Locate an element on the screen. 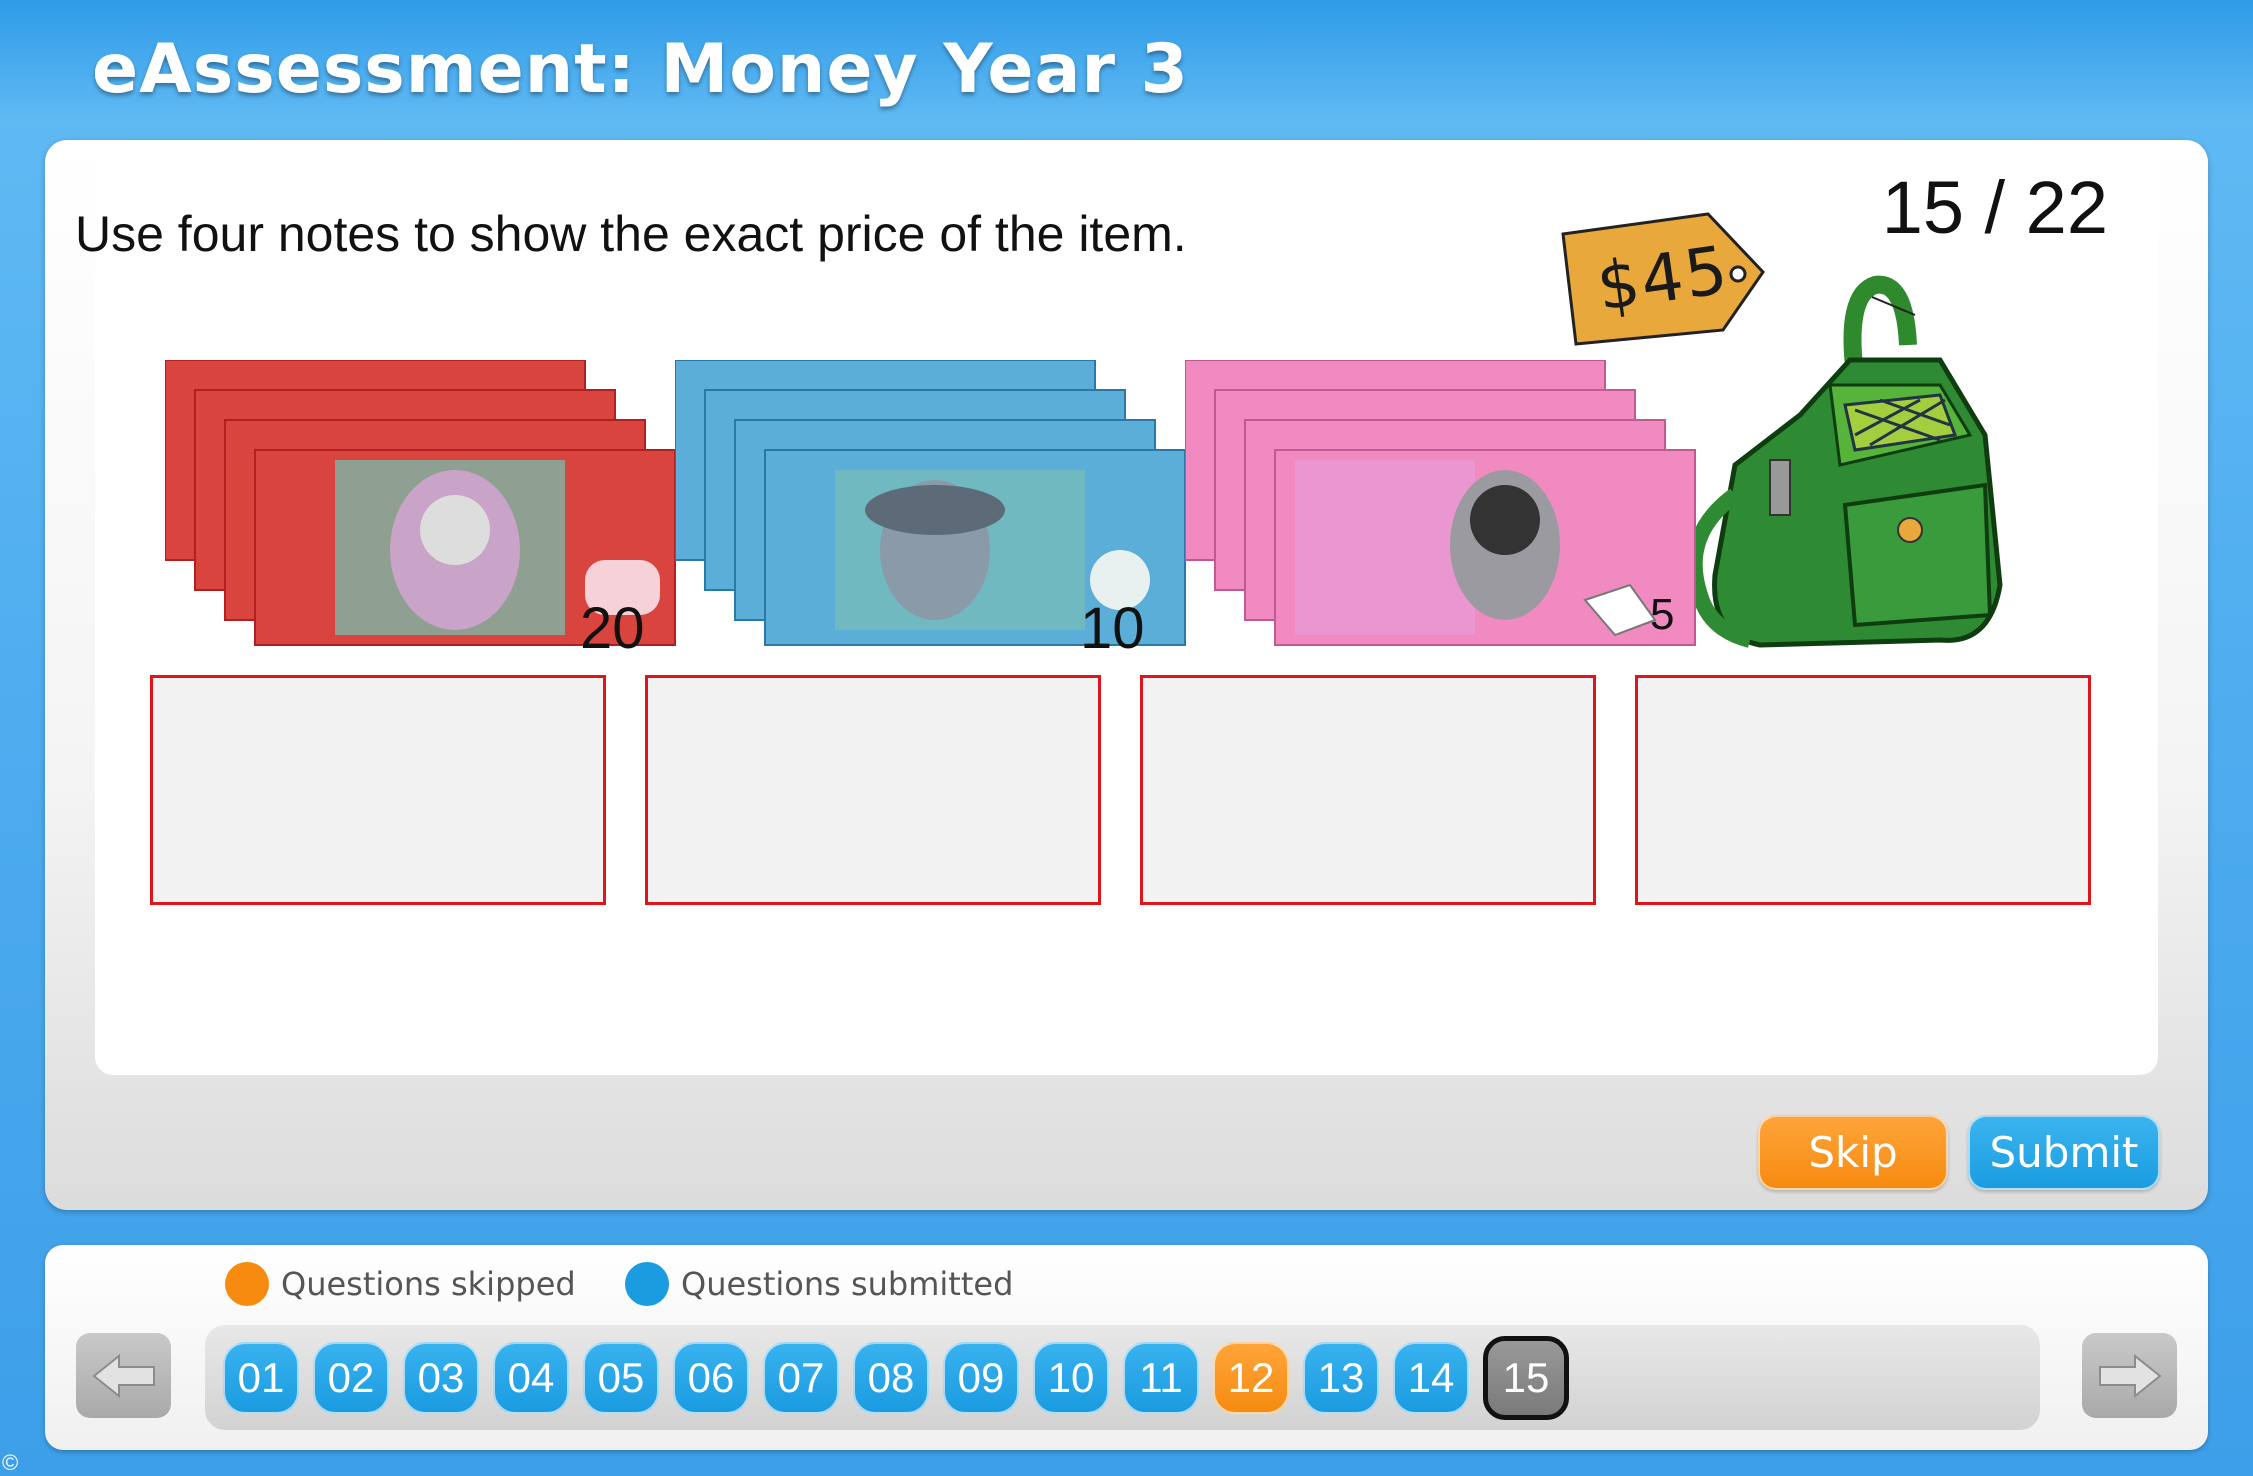 Image resolution: width=2253 pixels, height=1476 pixels. question-button-01: 01 is located at coordinates (261, 1378).